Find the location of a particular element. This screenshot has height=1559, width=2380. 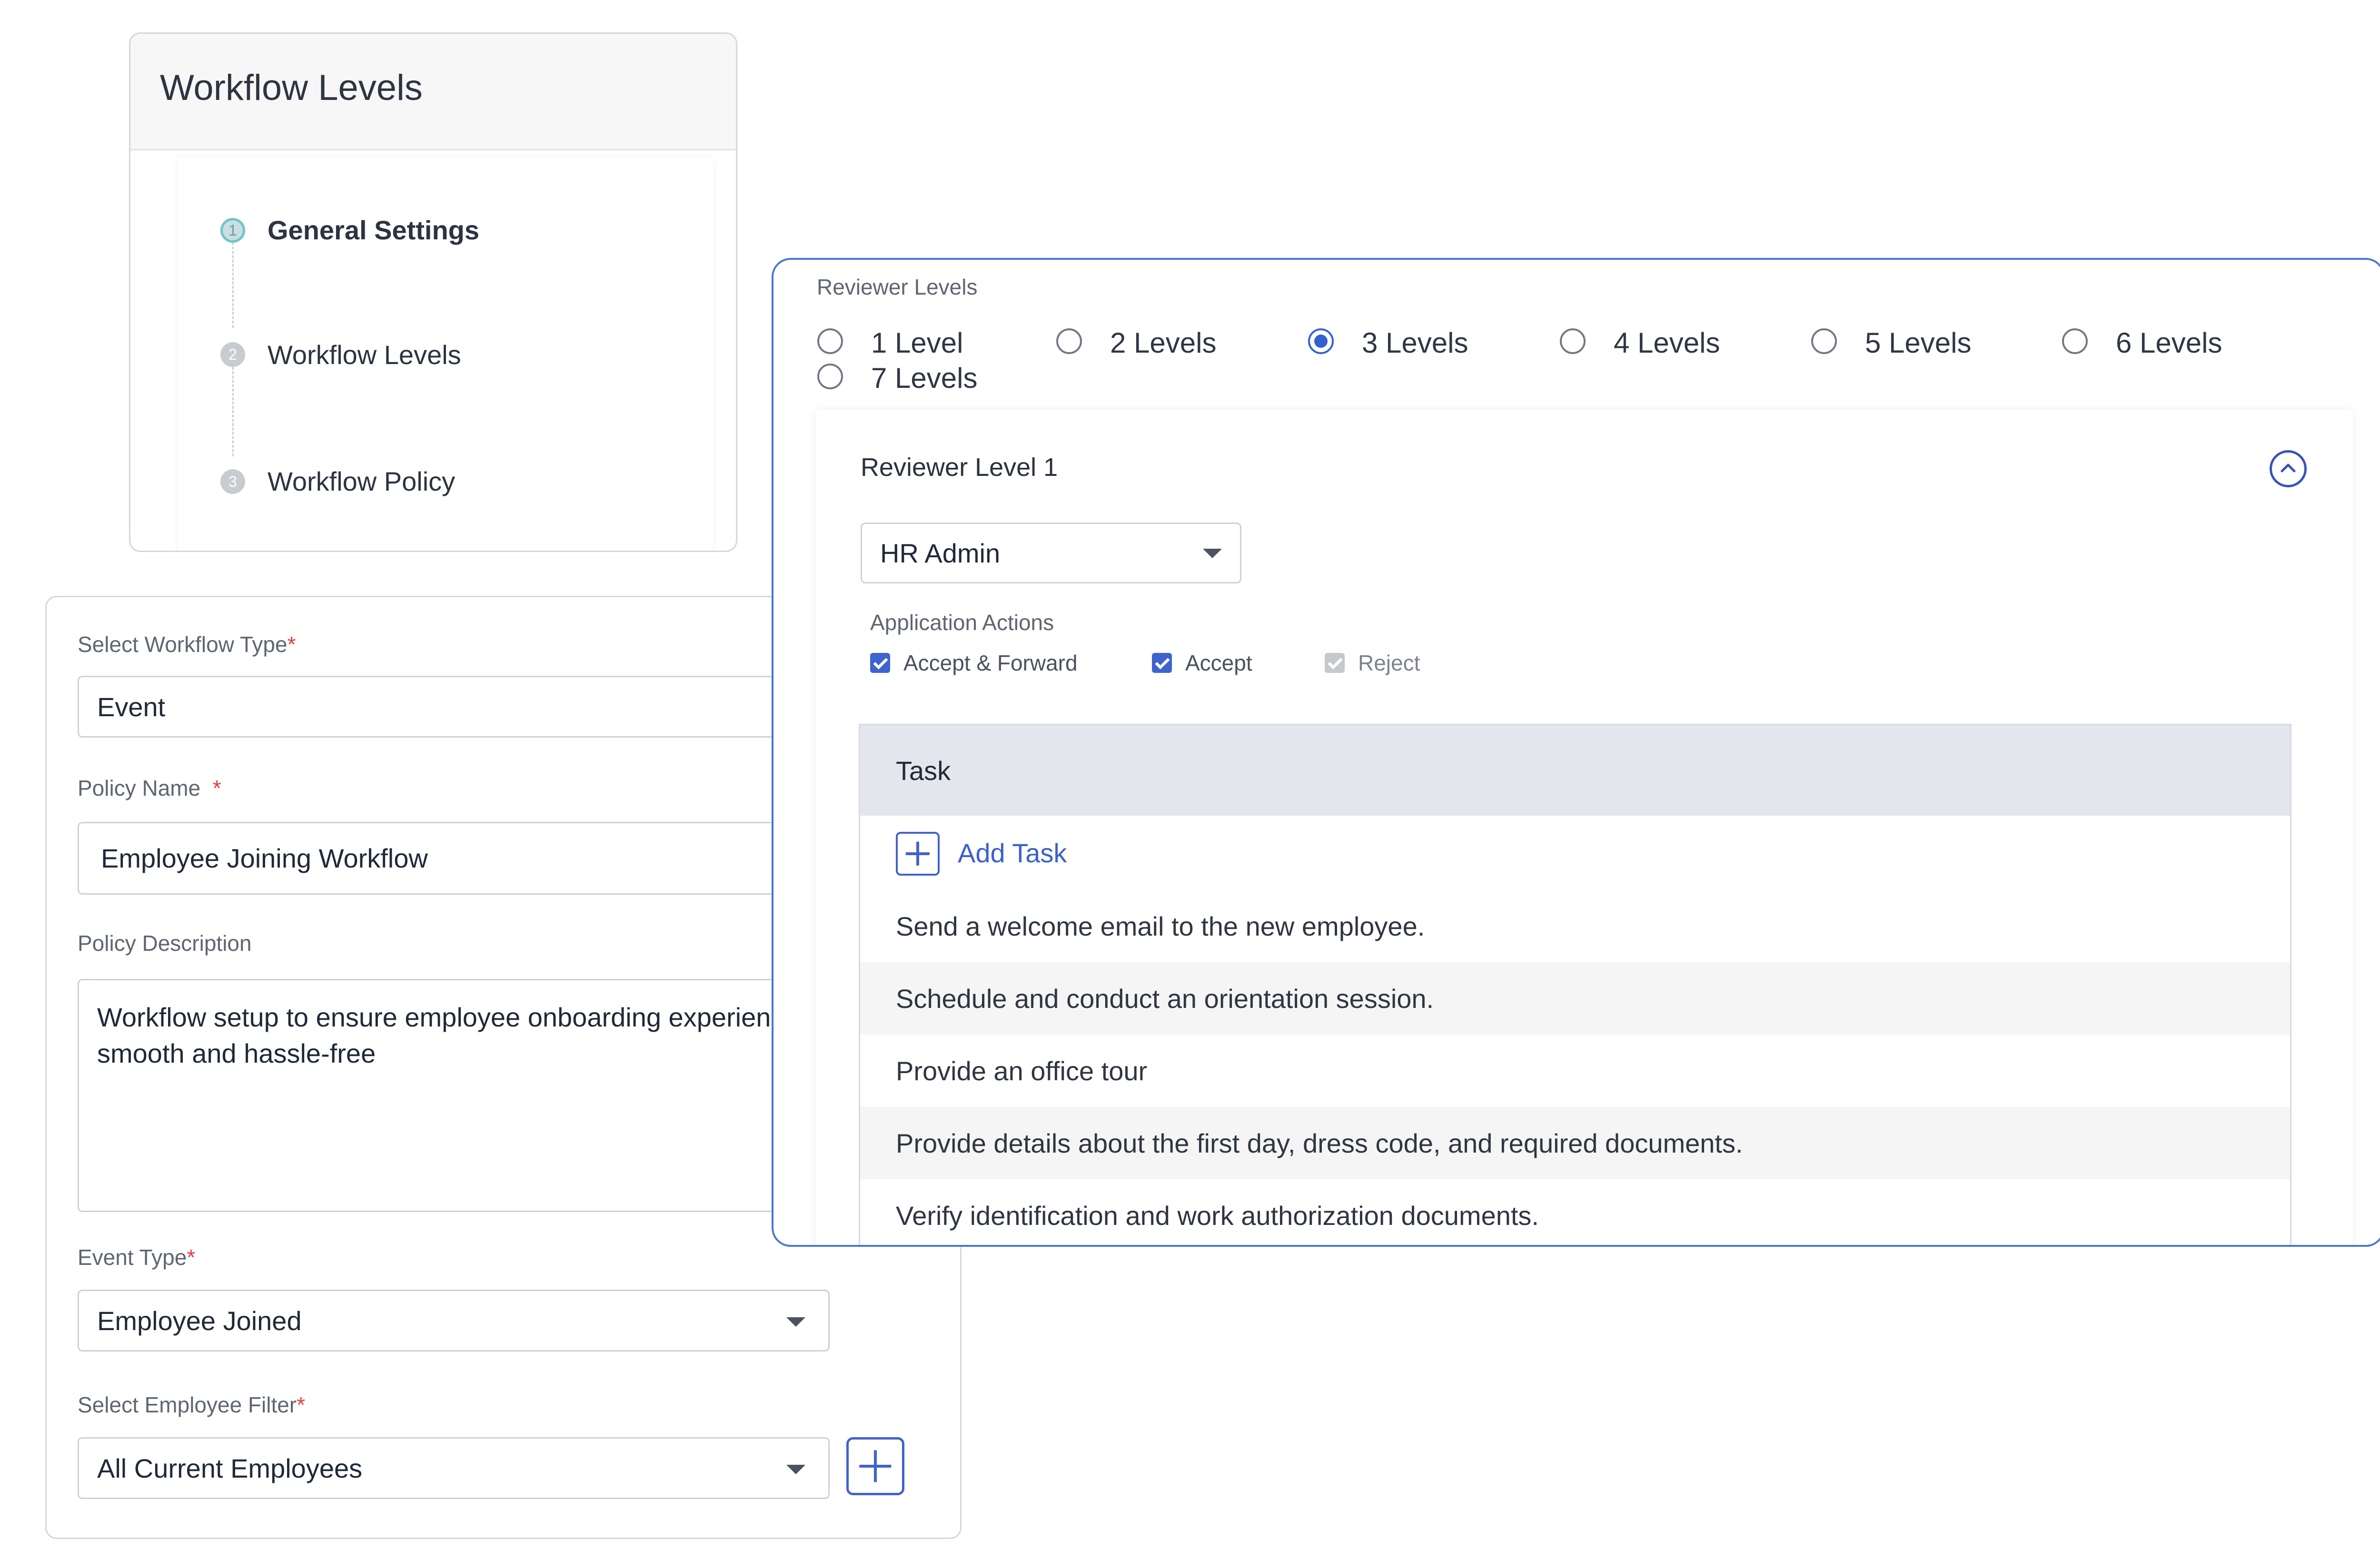

radio-label: 1 Level is located at coordinates (917, 343).